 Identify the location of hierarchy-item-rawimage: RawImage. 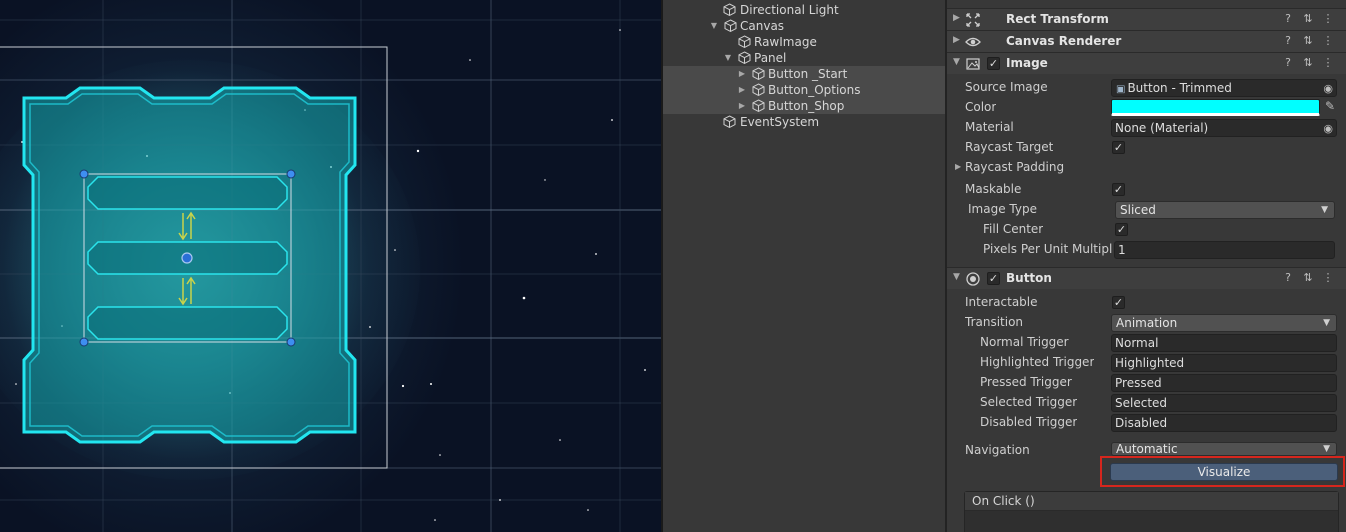
(804, 42).